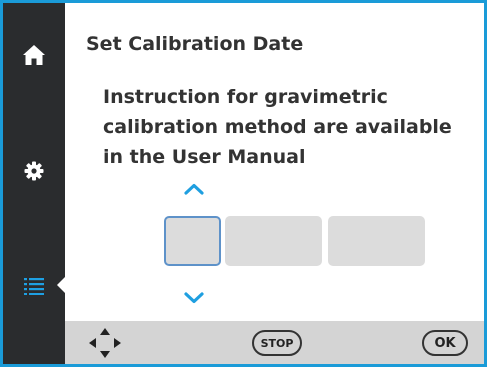 The height and width of the screenshot is (367, 487). I want to click on footer-bar: STOP OK, so click(274, 342).